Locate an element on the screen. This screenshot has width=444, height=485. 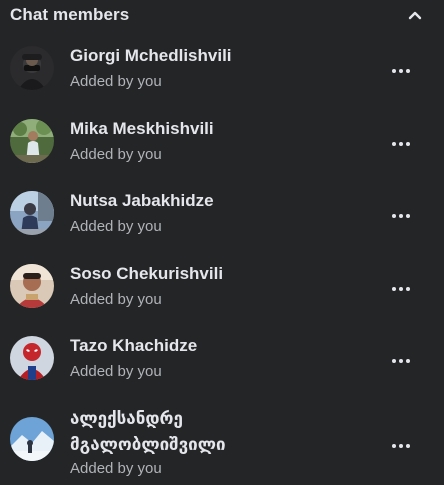
member-name: Giorgi Mchedlishvili is located at coordinates (215, 56).